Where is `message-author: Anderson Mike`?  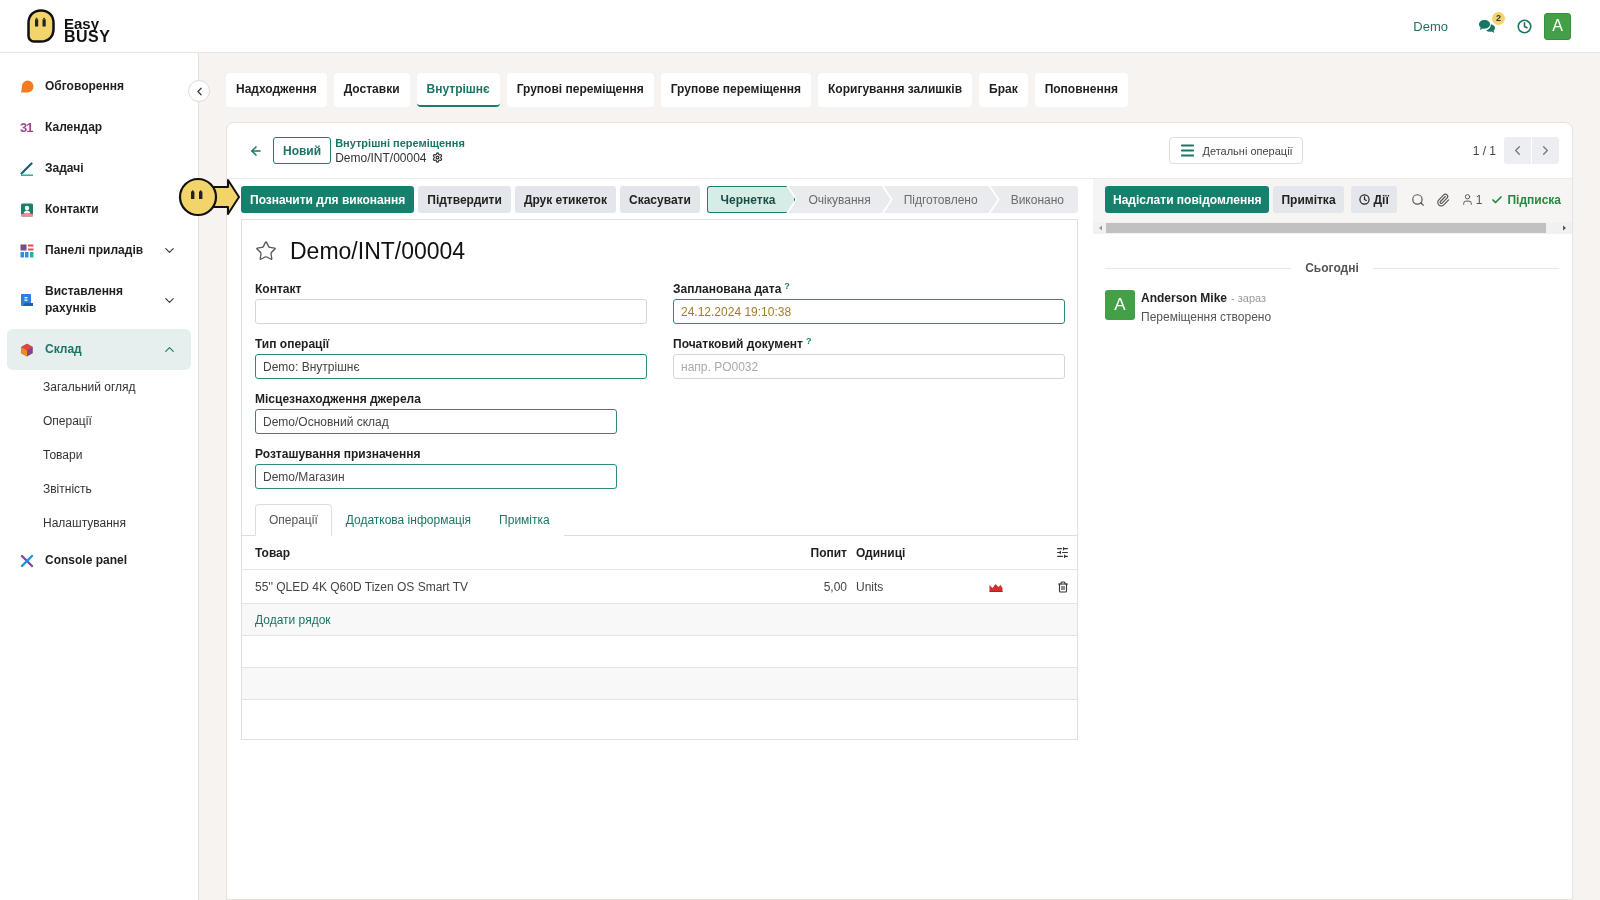 message-author: Anderson Mike is located at coordinates (1184, 298).